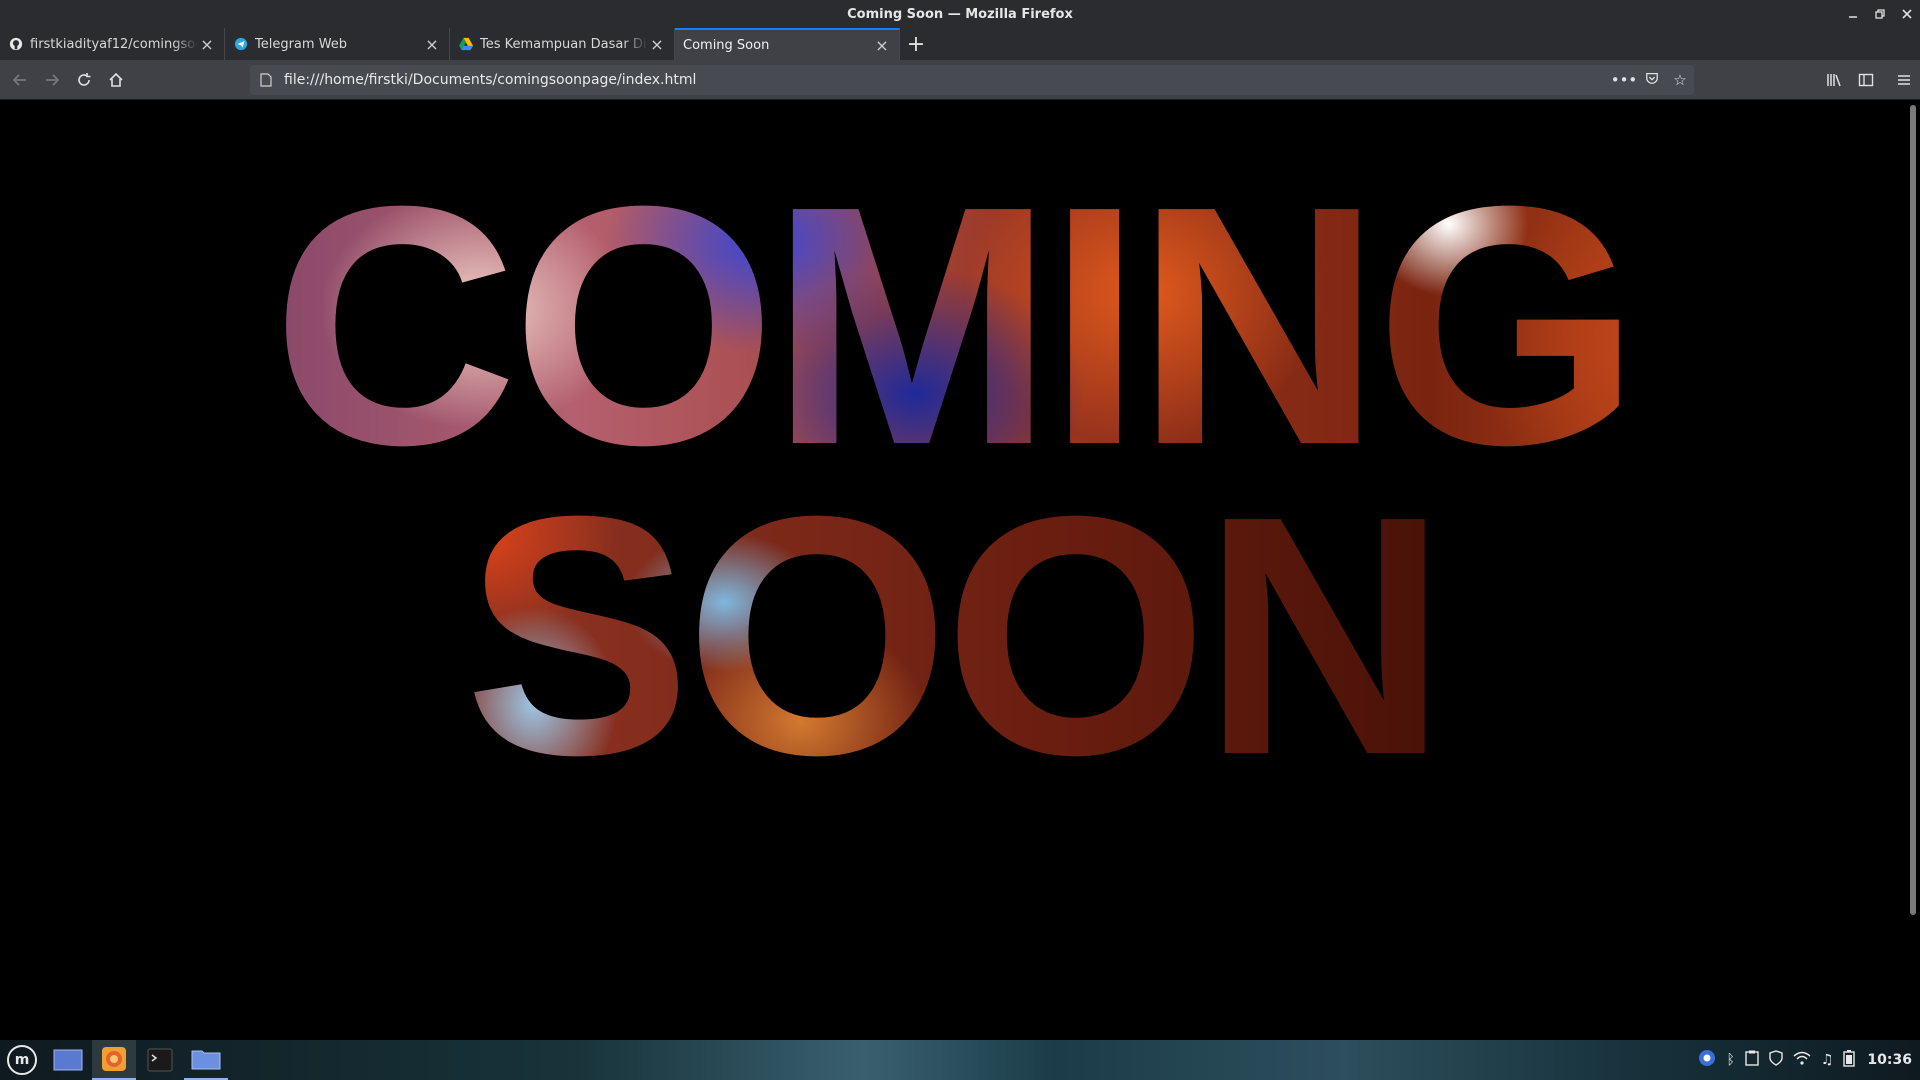 The image size is (1920, 1080). I want to click on reload-icon, so click(84, 79).